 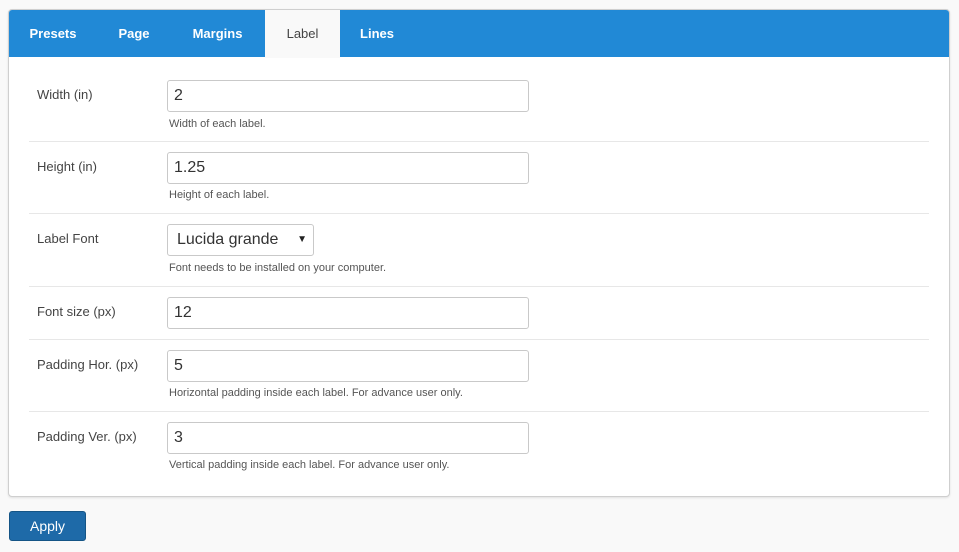 What do you see at coordinates (302, 239) in the screenshot?
I see `dropdown-arrow-icon: ▼` at bounding box center [302, 239].